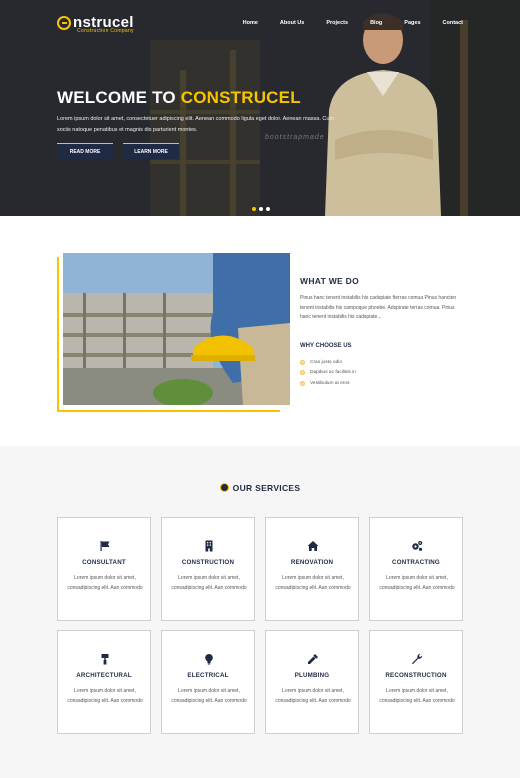  Describe the element at coordinates (326, 346) in the screenshot. I see `why-choose-us-title: WHY CHOOSE US` at that location.